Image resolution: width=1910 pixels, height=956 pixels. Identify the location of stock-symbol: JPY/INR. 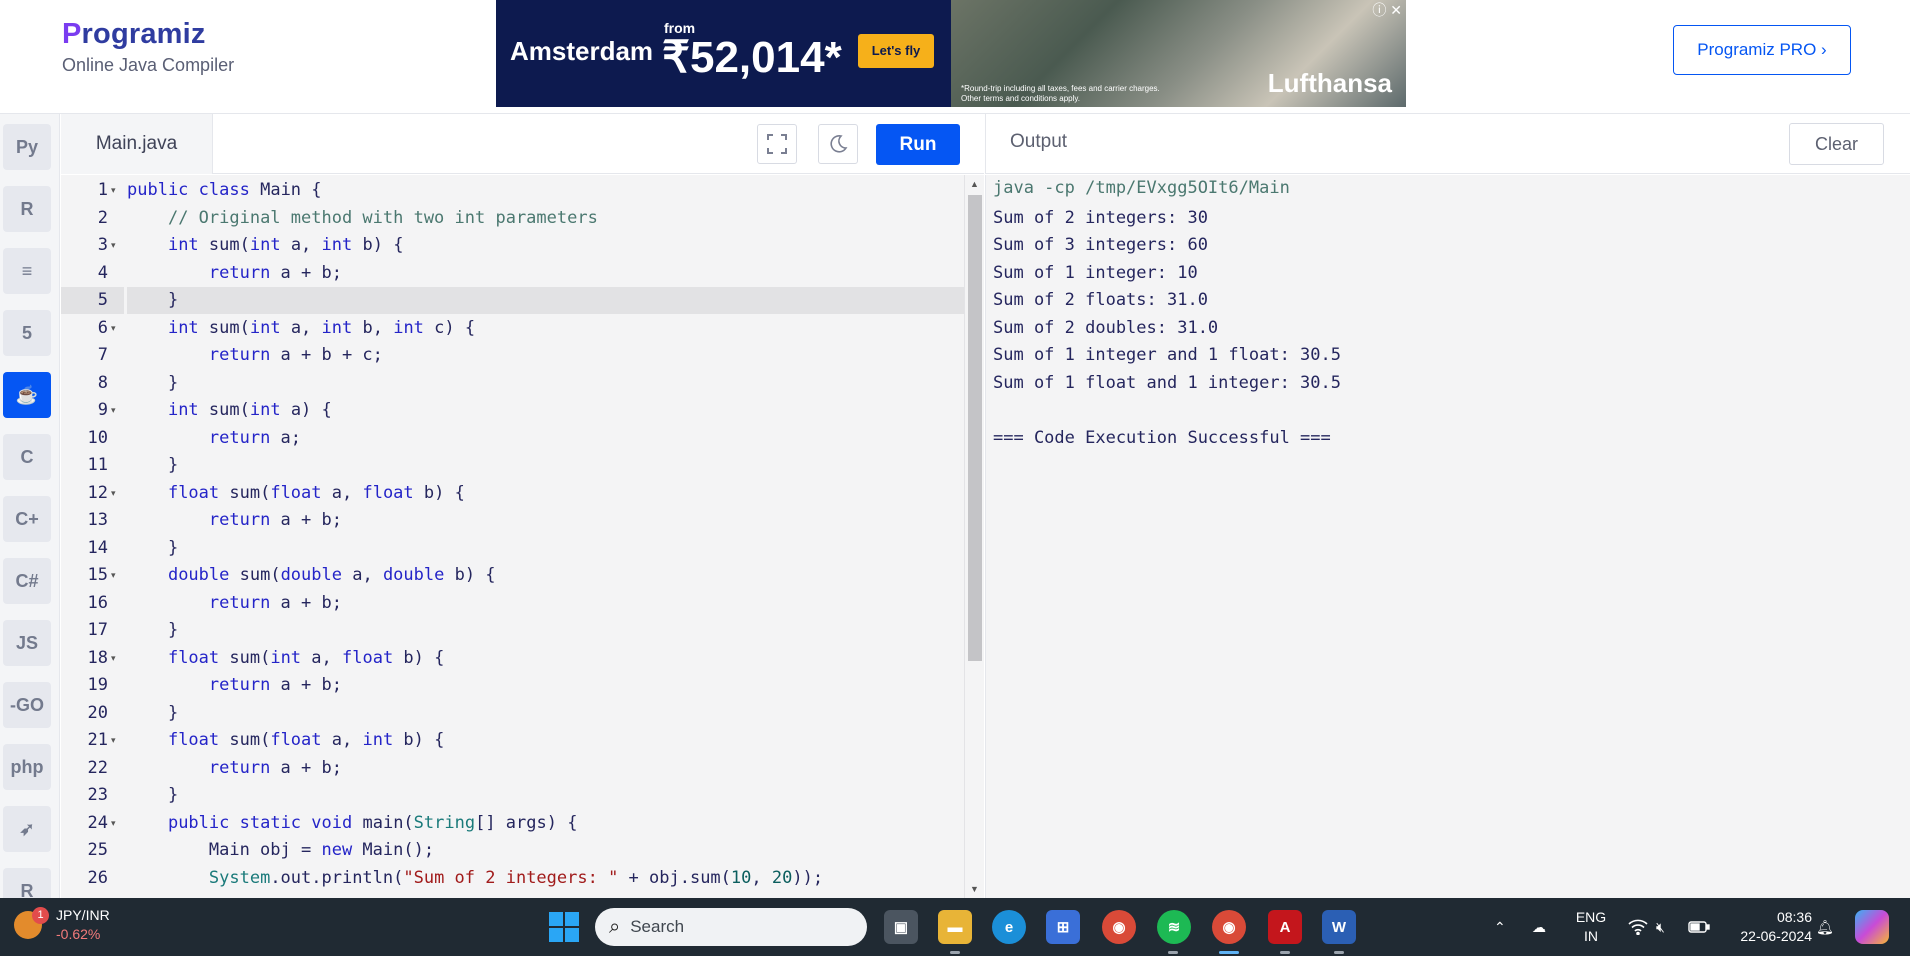
(83, 915).